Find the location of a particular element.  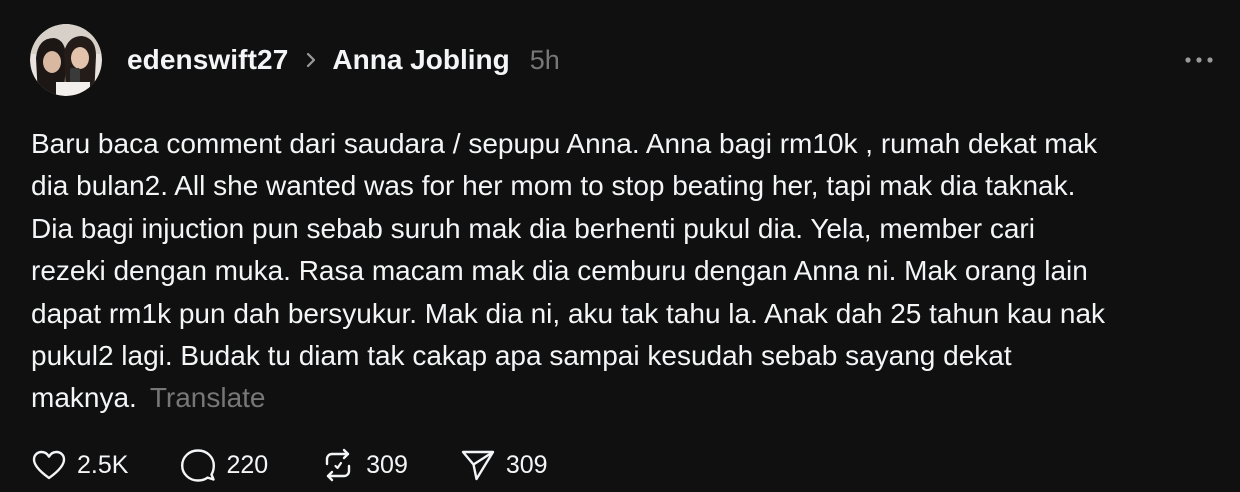

like-button: 2.5K is located at coordinates (79, 465).